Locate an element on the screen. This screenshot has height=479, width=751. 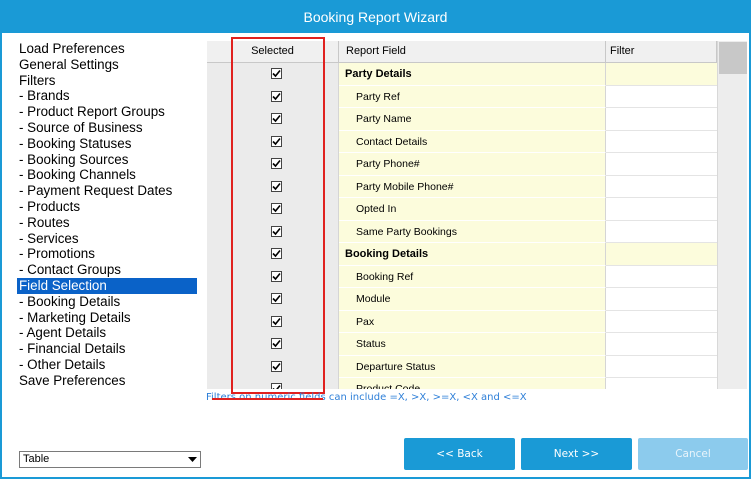
table-row: Opted In is located at coordinates (462, 209).